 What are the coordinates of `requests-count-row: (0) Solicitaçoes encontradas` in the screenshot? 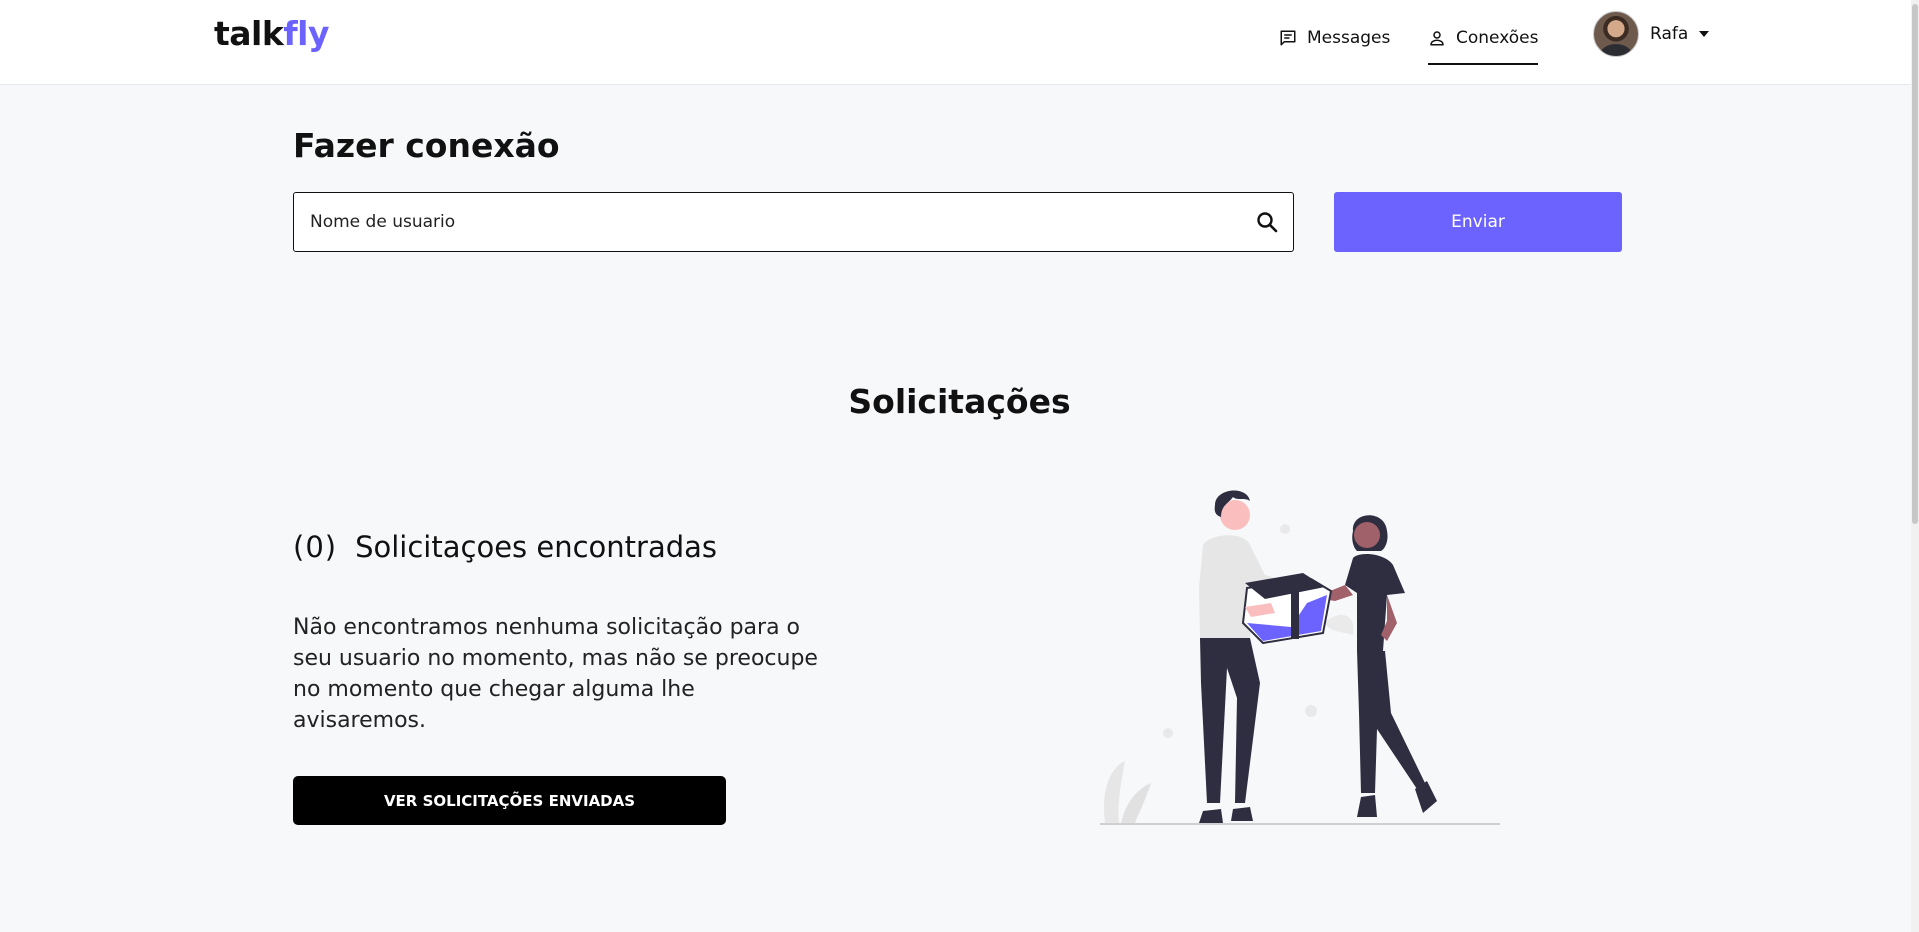 It's located at (505, 547).